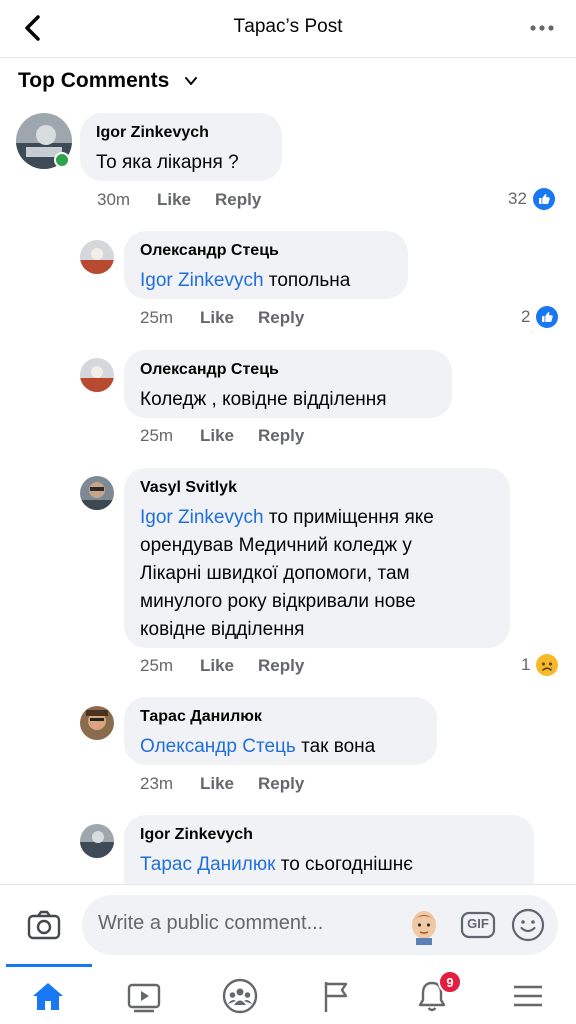 The height and width of the screenshot is (1024, 576). What do you see at coordinates (288, 994) in the screenshot?
I see `bottom-tab-bar: 9` at bounding box center [288, 994].